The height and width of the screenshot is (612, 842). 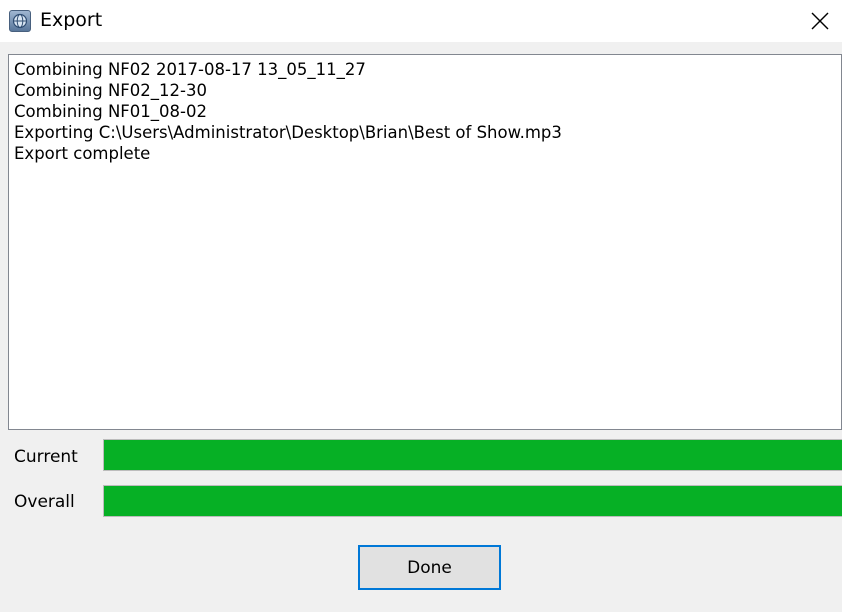 I want to click on log-line: Combining NF01_08-02, so click(x=110, y=111).